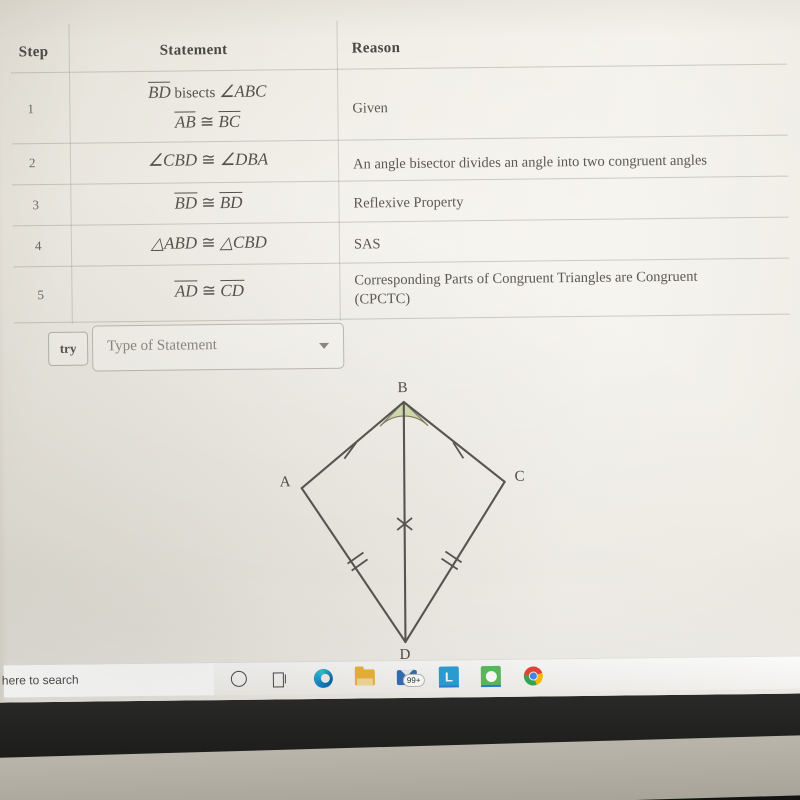  What do you see at coordinates (209, 242) in the screenshot?
I see `table-row-statement-4: △ABD ≅ △CBD` at bounding box center [209, 242].